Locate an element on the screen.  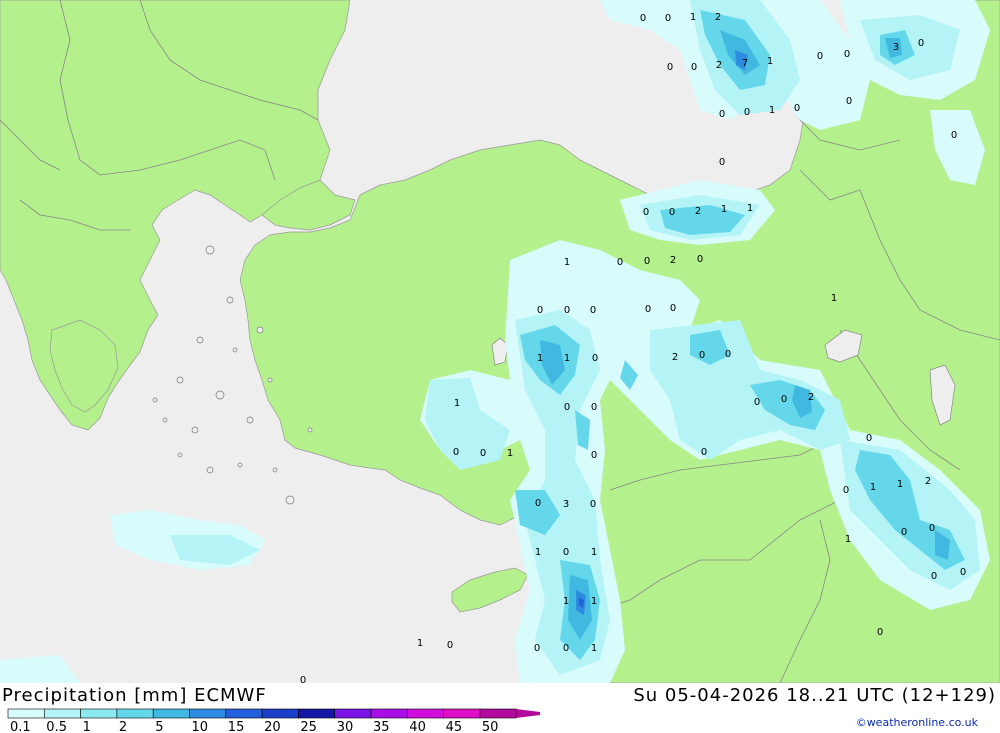
legend-label: 0.1 is located at coordinates (20, 726).